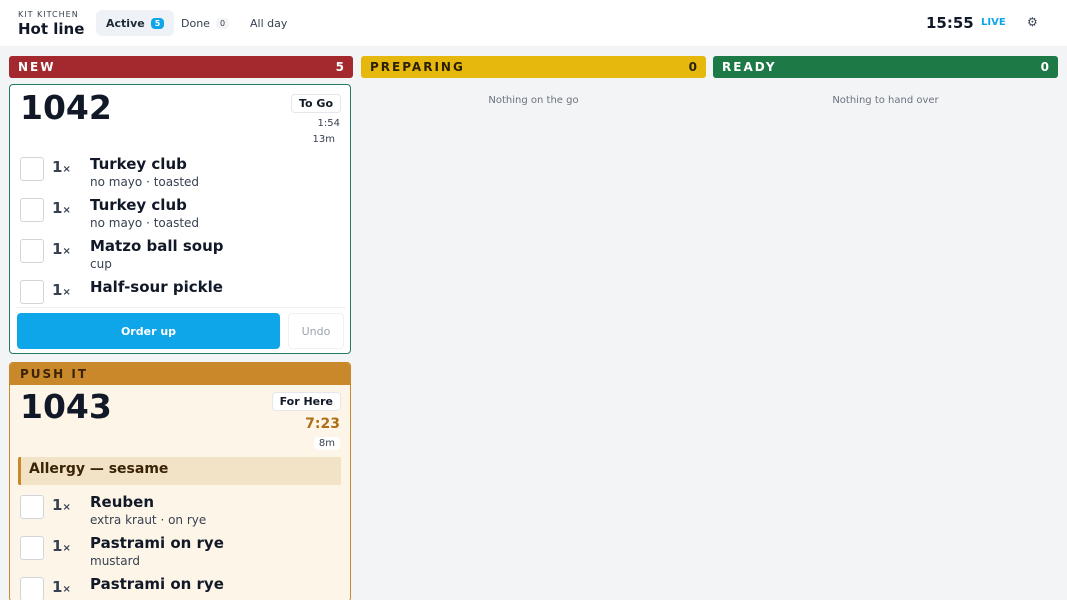 The image size is (1067, 600). I want to click on column-ready-label: READY, so click(749, 67).